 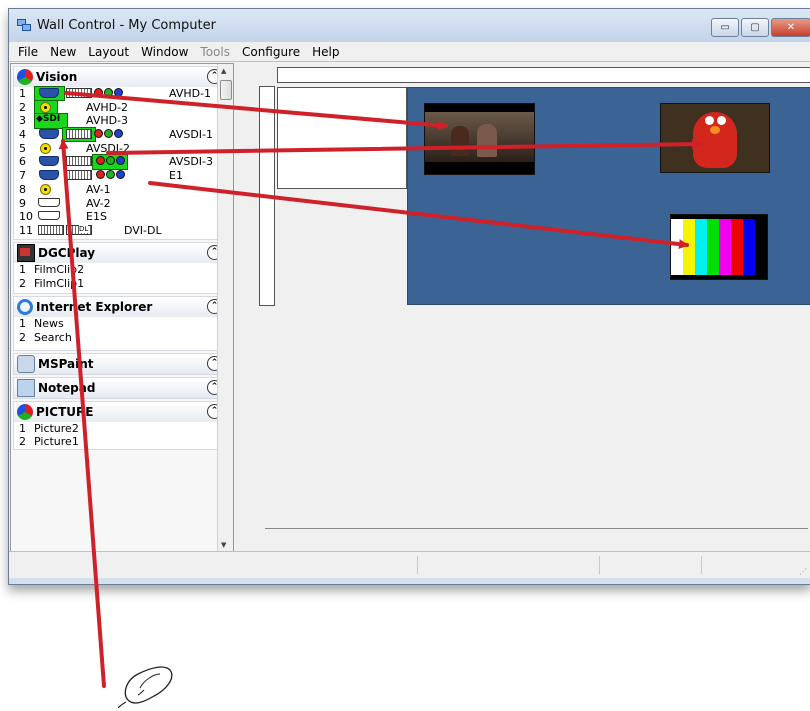 I want to click on source-row: 8 AV-1, so click(x=122, y=190).